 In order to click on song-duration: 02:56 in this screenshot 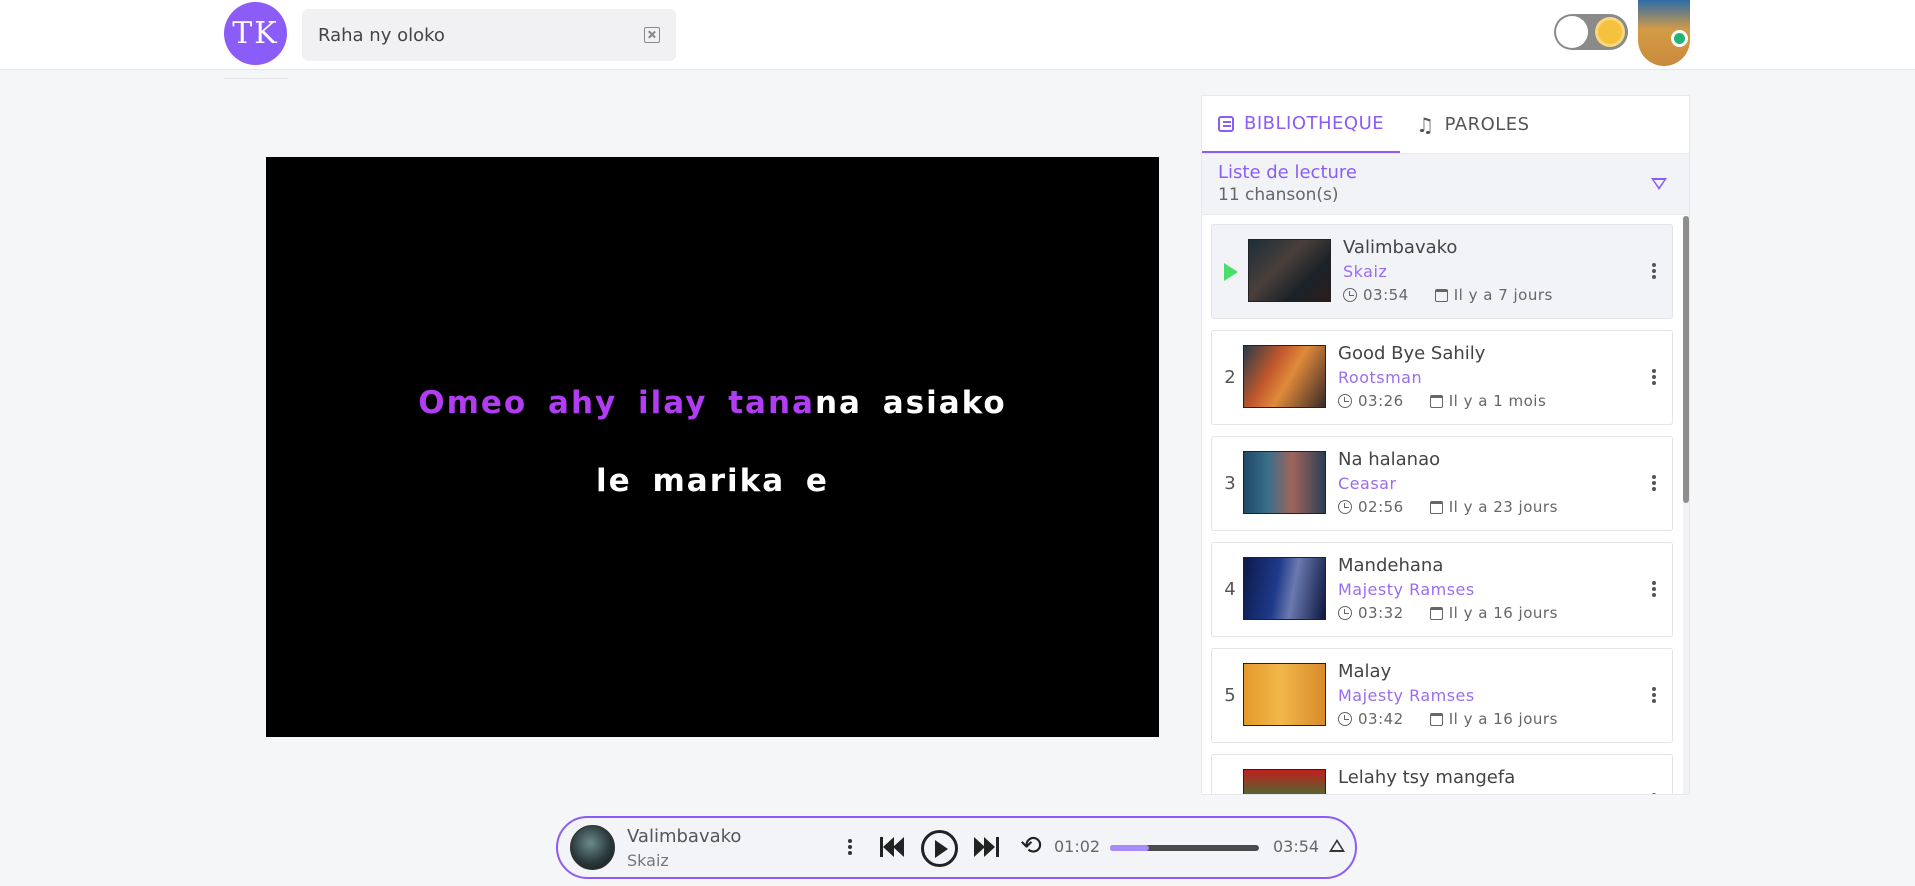, I will do `click(1381, 507)`.